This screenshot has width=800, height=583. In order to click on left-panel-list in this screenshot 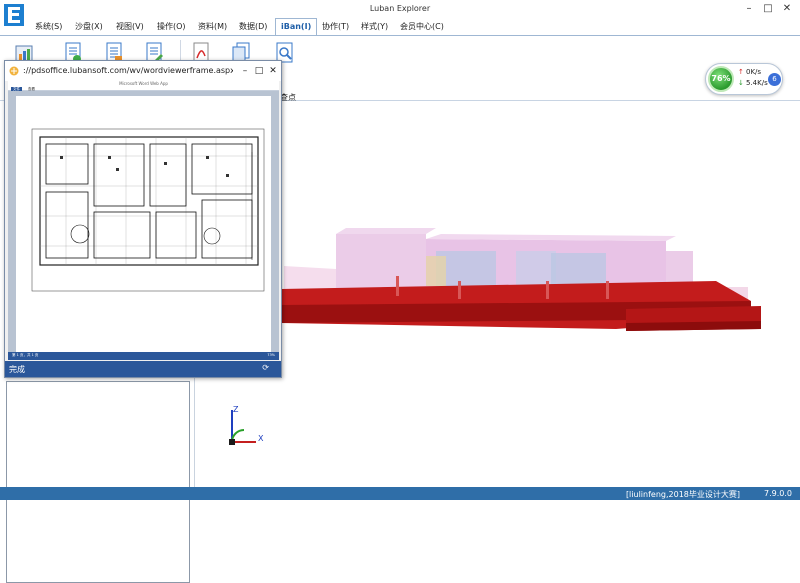, I will do `click(98, 482)`.